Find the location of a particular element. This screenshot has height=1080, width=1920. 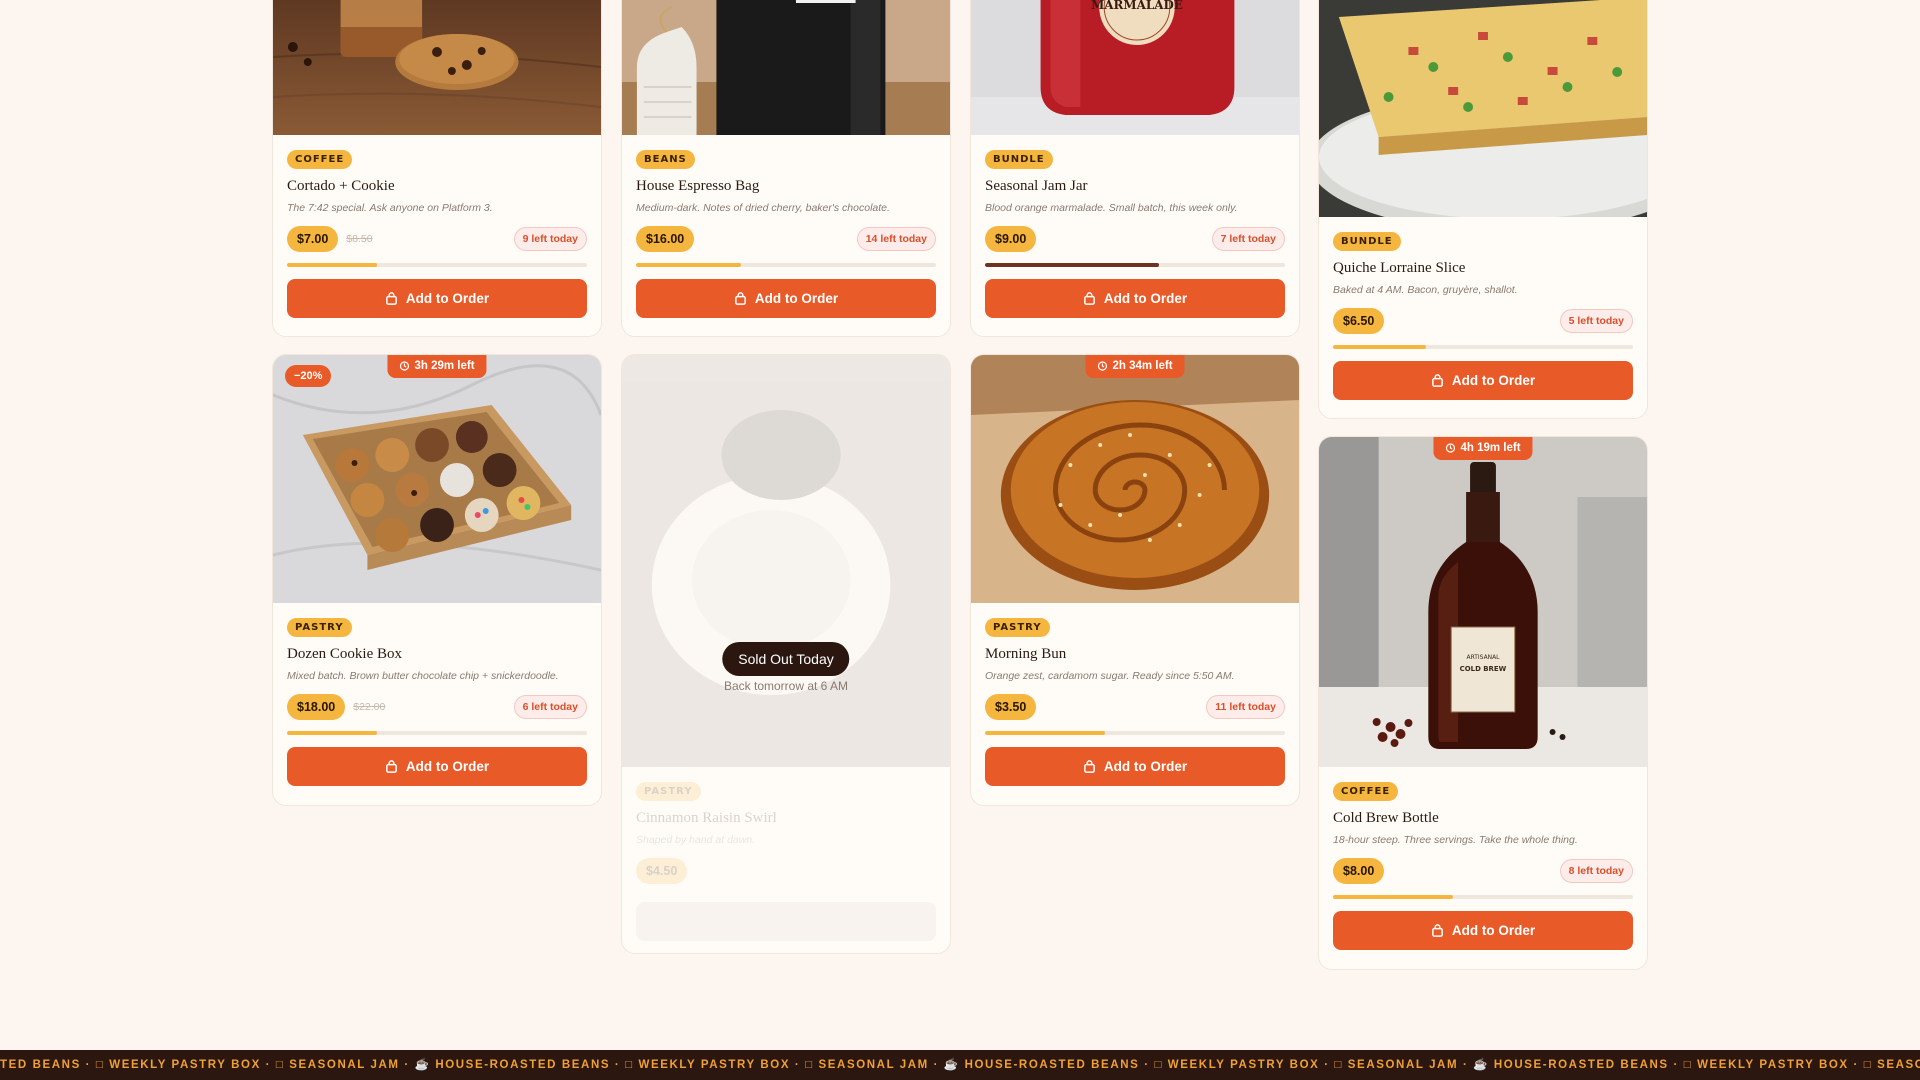

stock-left-badge: 8 left today is located at coordinates (1596, 871).